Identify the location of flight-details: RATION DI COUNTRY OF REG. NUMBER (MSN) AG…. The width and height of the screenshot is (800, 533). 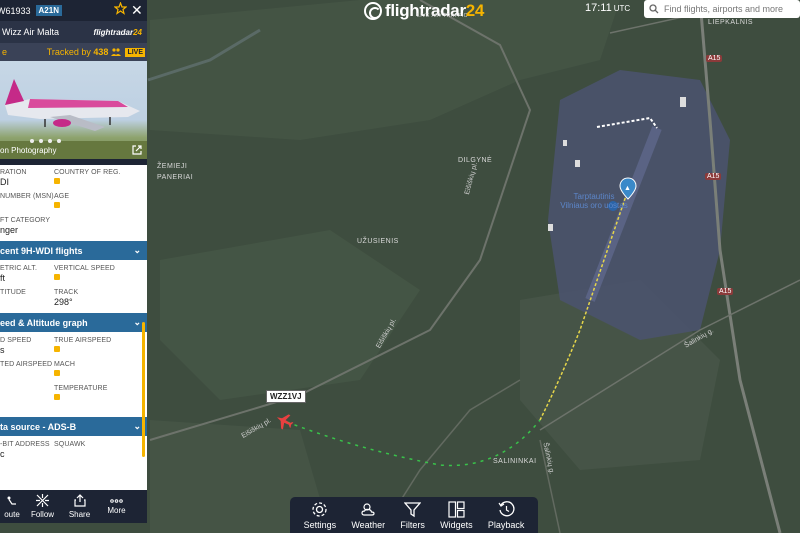
(73, 314).